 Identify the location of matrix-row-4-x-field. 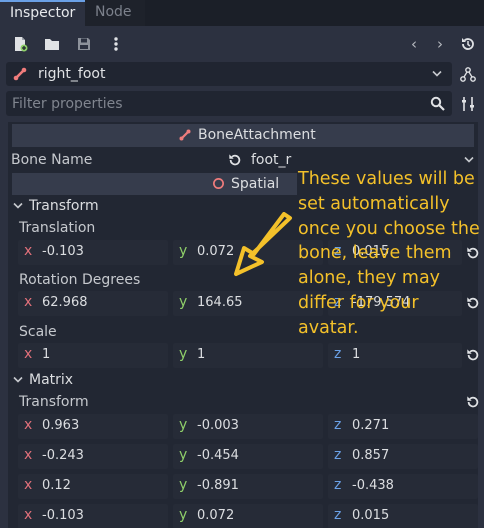
(93, 516).